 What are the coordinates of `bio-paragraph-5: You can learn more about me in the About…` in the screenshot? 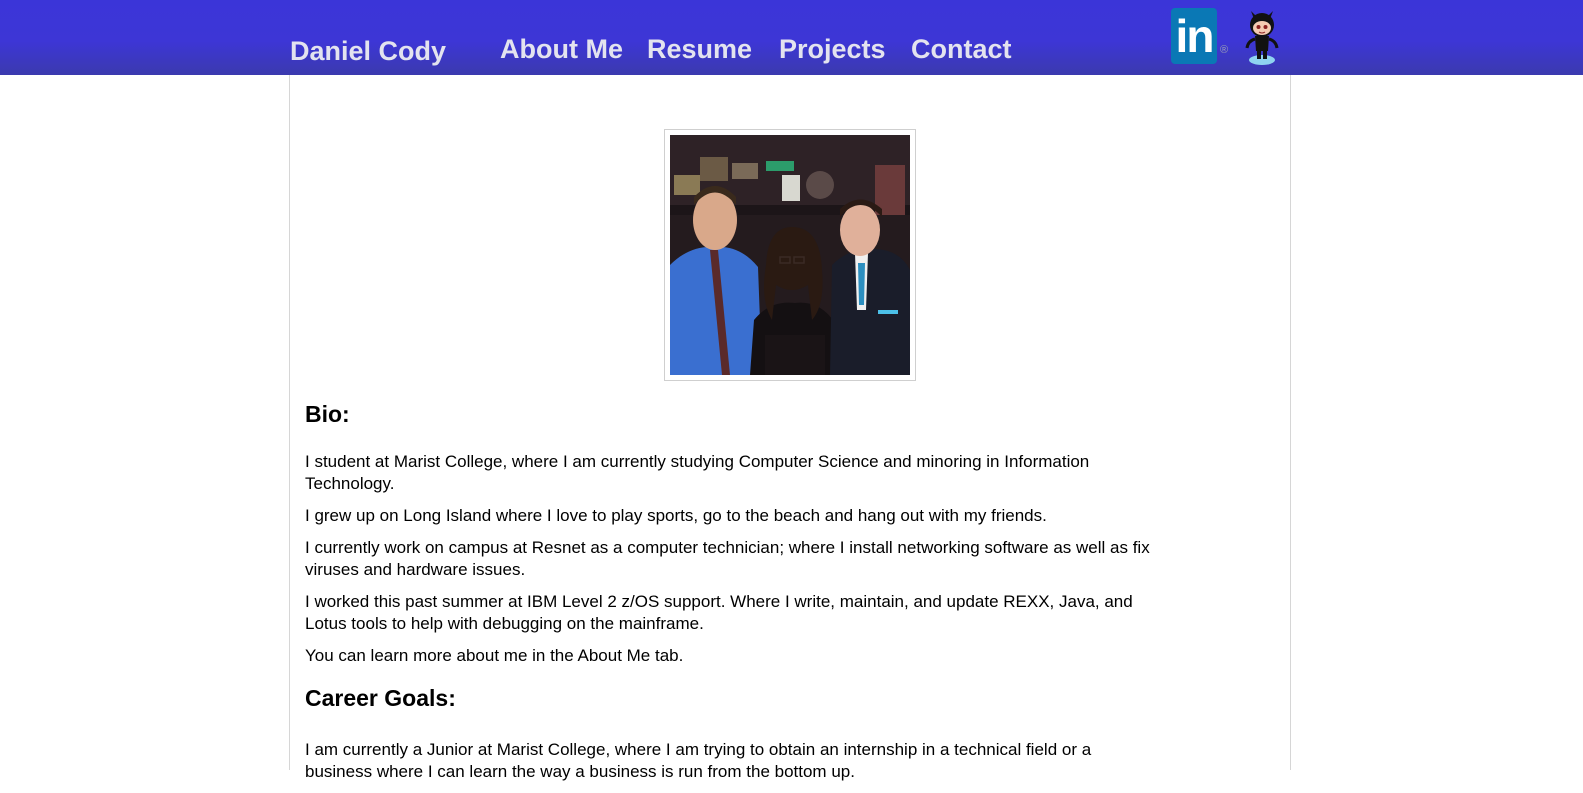 It's located at (494, 655).